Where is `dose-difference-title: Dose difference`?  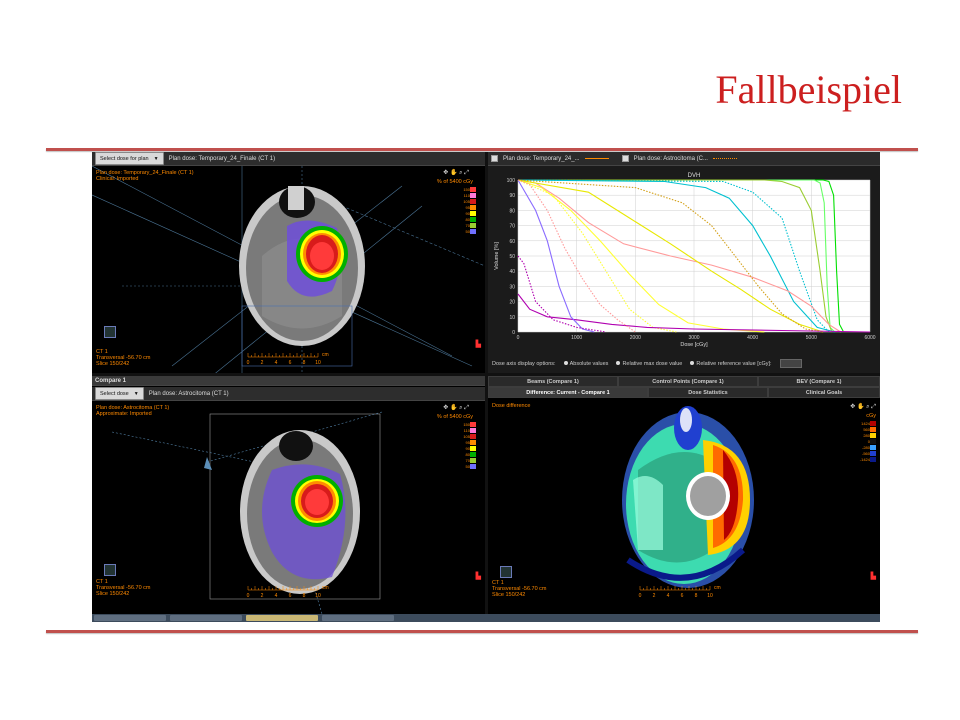 dose-difference-title: Dose difference is located at coordinates (511, 406).